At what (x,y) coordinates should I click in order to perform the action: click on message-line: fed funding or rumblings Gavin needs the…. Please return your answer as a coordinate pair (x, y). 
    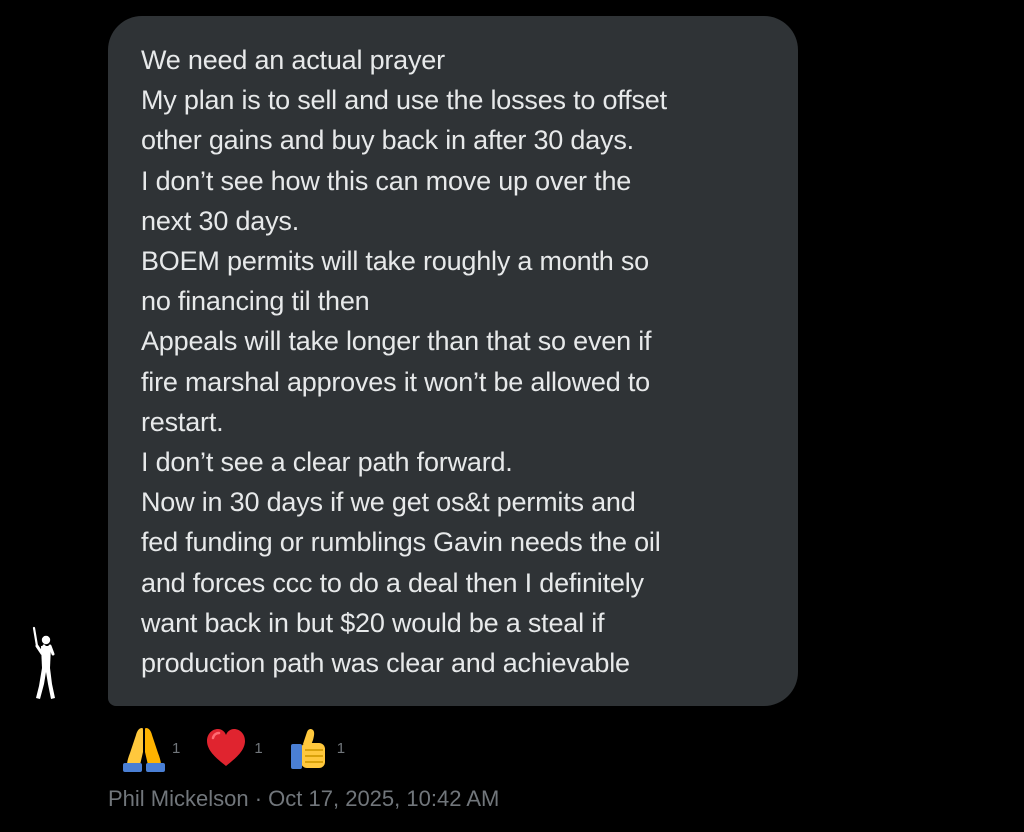
    Looking at the image, I should click on (401, 542).